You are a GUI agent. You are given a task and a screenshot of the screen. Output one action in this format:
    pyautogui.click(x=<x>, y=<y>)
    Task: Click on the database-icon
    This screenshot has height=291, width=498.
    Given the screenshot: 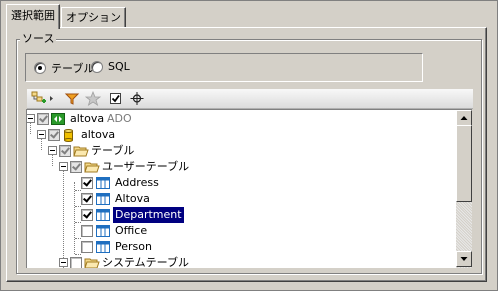 What is the action you would take?
    pyautogui.click(x=69, y=135)
    